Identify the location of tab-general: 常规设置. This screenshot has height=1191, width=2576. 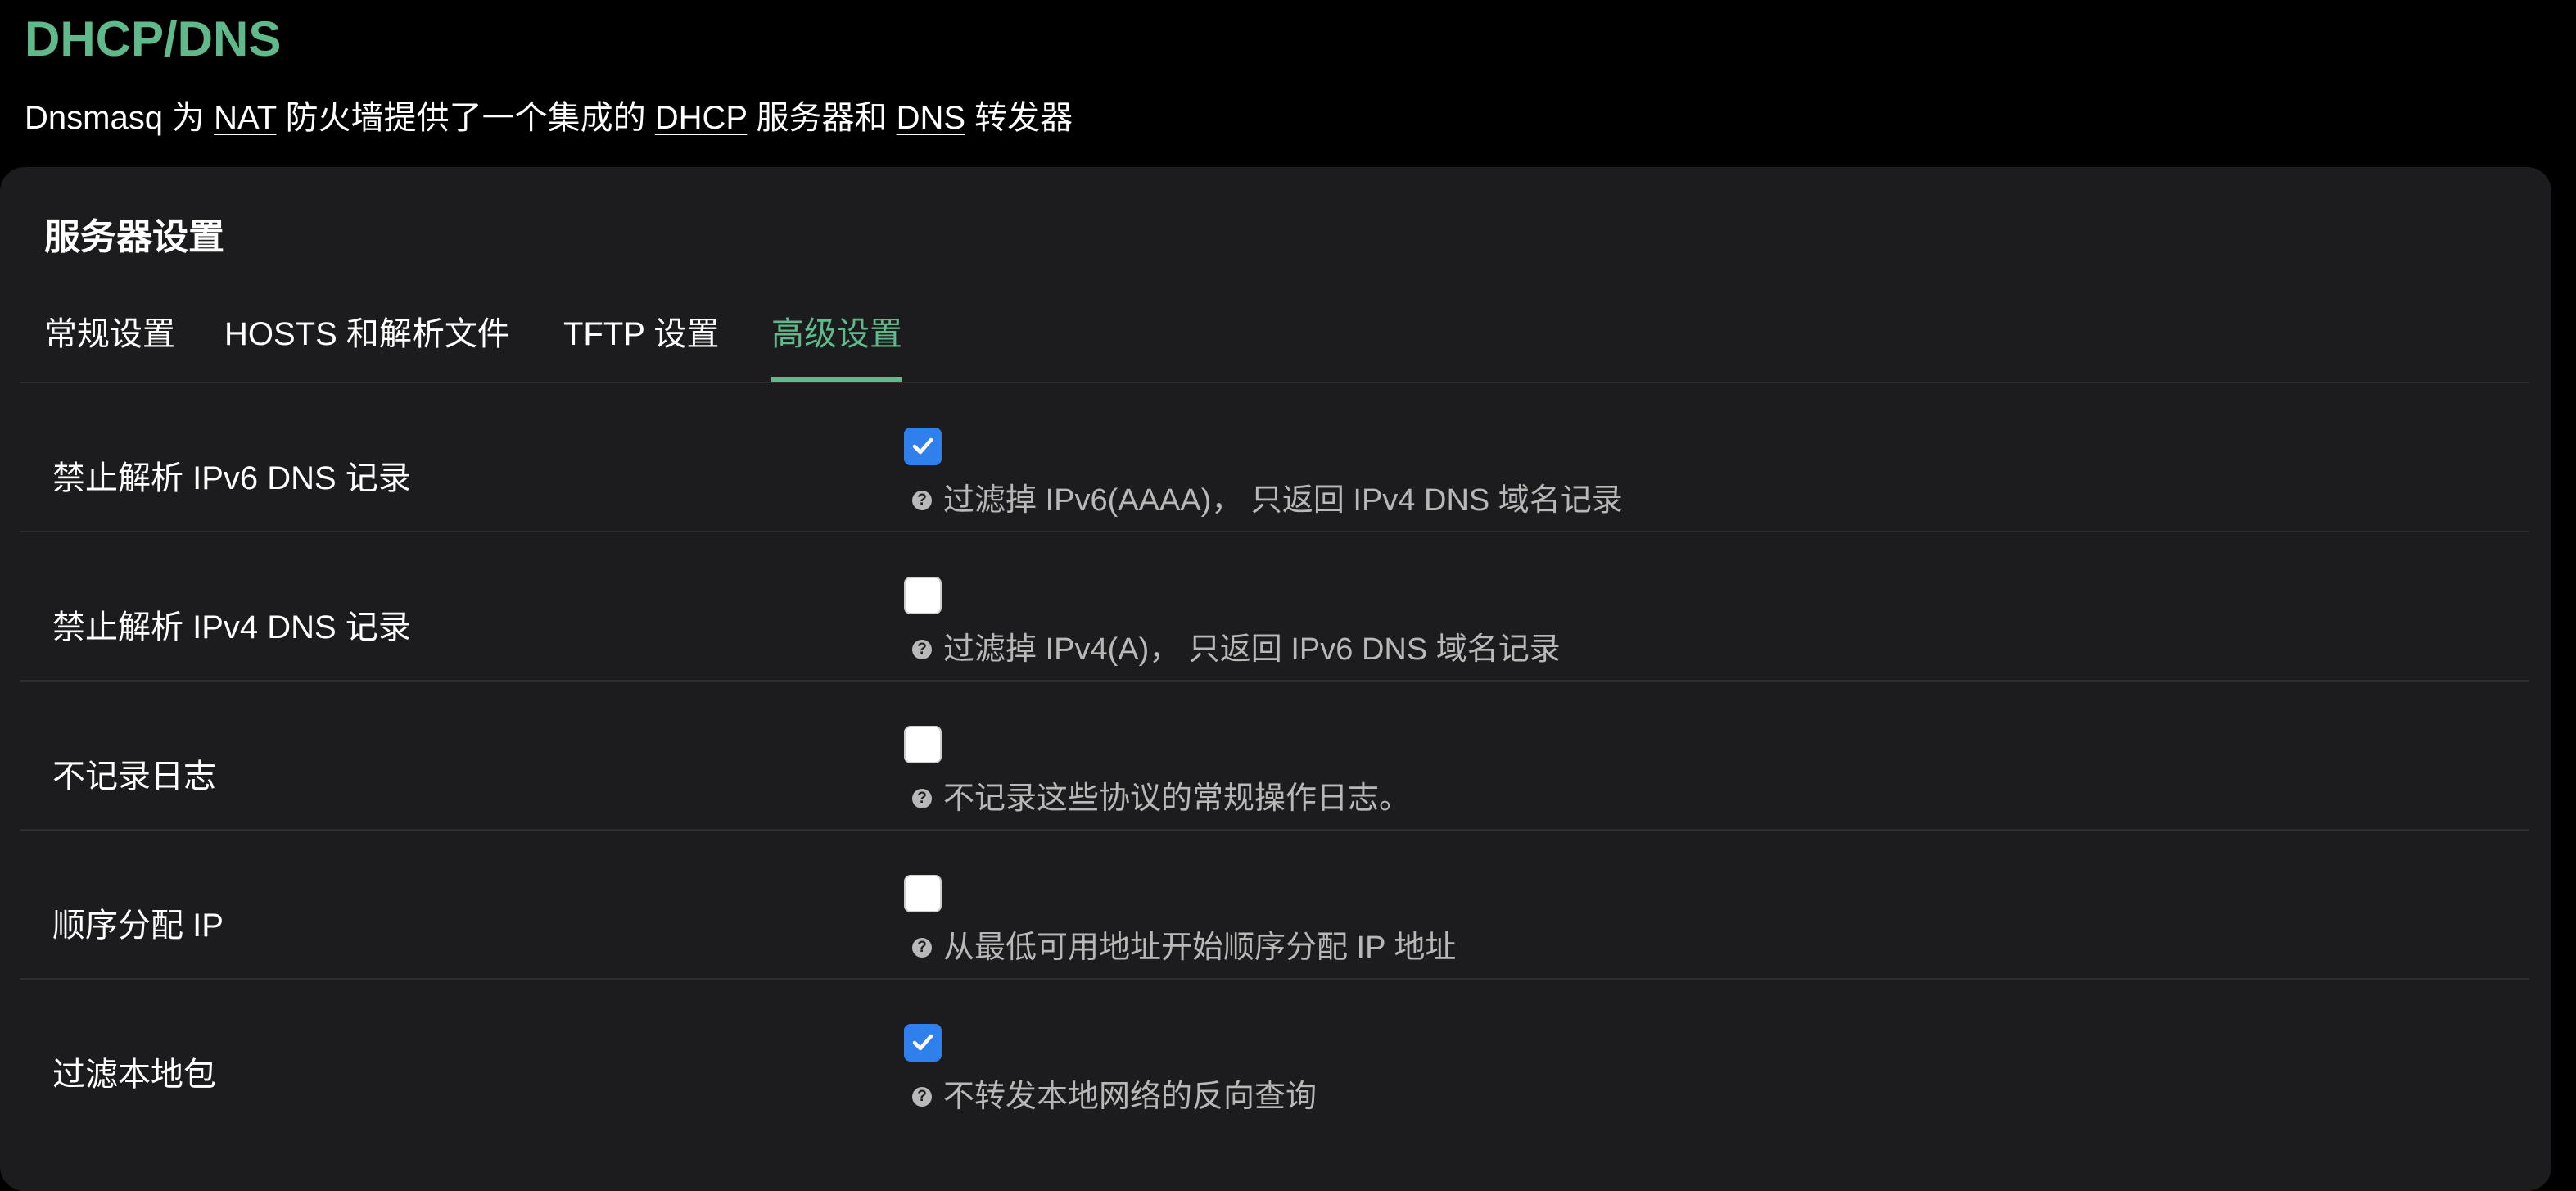
(109, 339).